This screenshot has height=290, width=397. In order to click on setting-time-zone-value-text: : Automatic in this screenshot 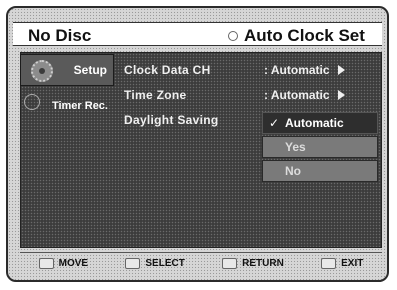, I will do `click(297, 95)`.